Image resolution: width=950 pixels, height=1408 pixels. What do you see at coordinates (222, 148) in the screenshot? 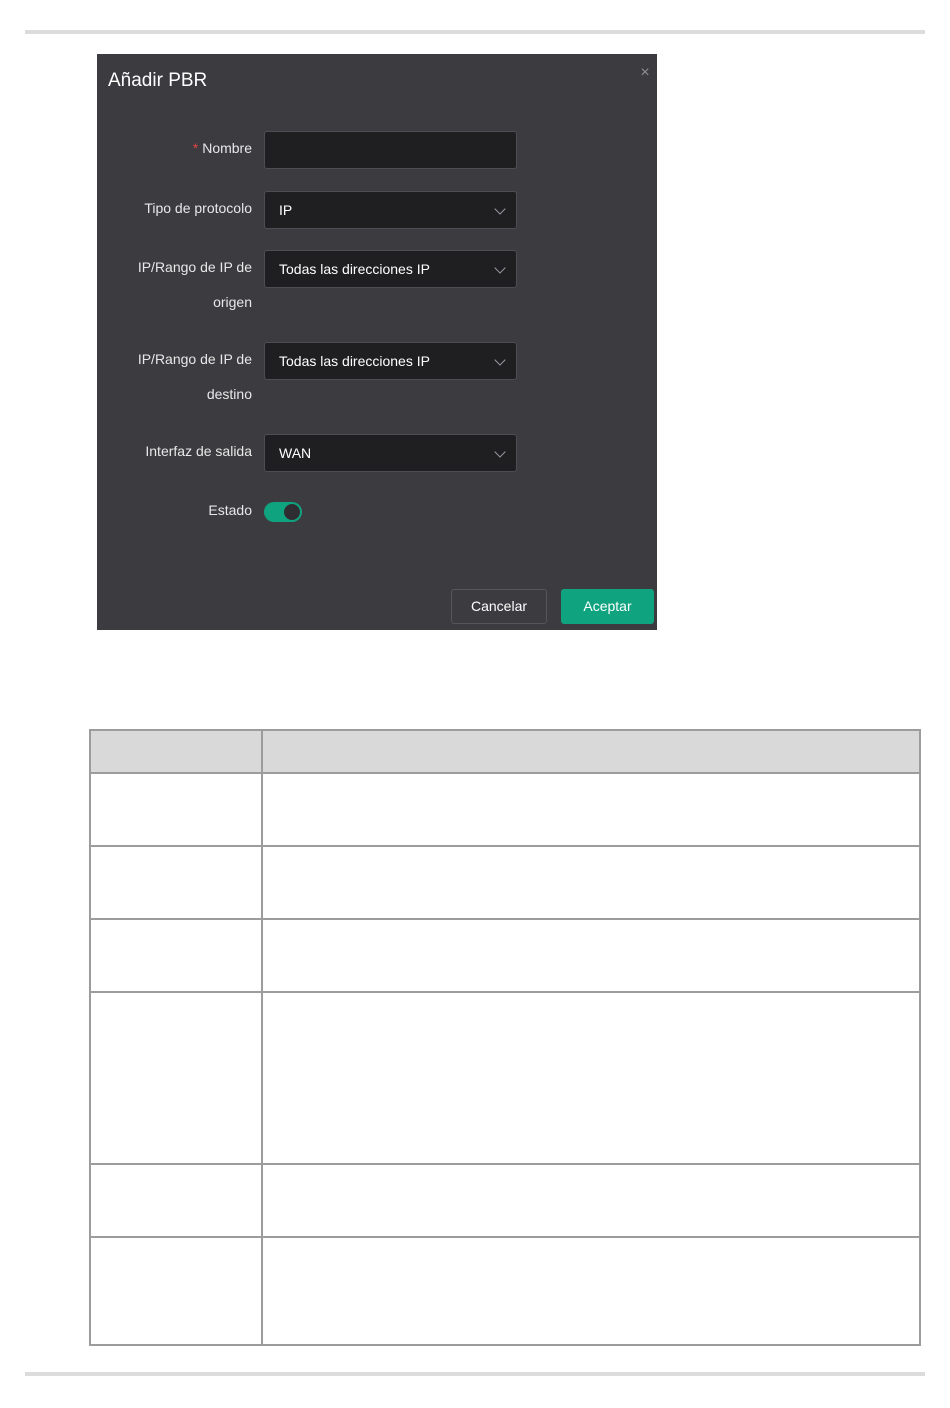
I see `name-label: * Nombre` at bounding box center [222, 148].